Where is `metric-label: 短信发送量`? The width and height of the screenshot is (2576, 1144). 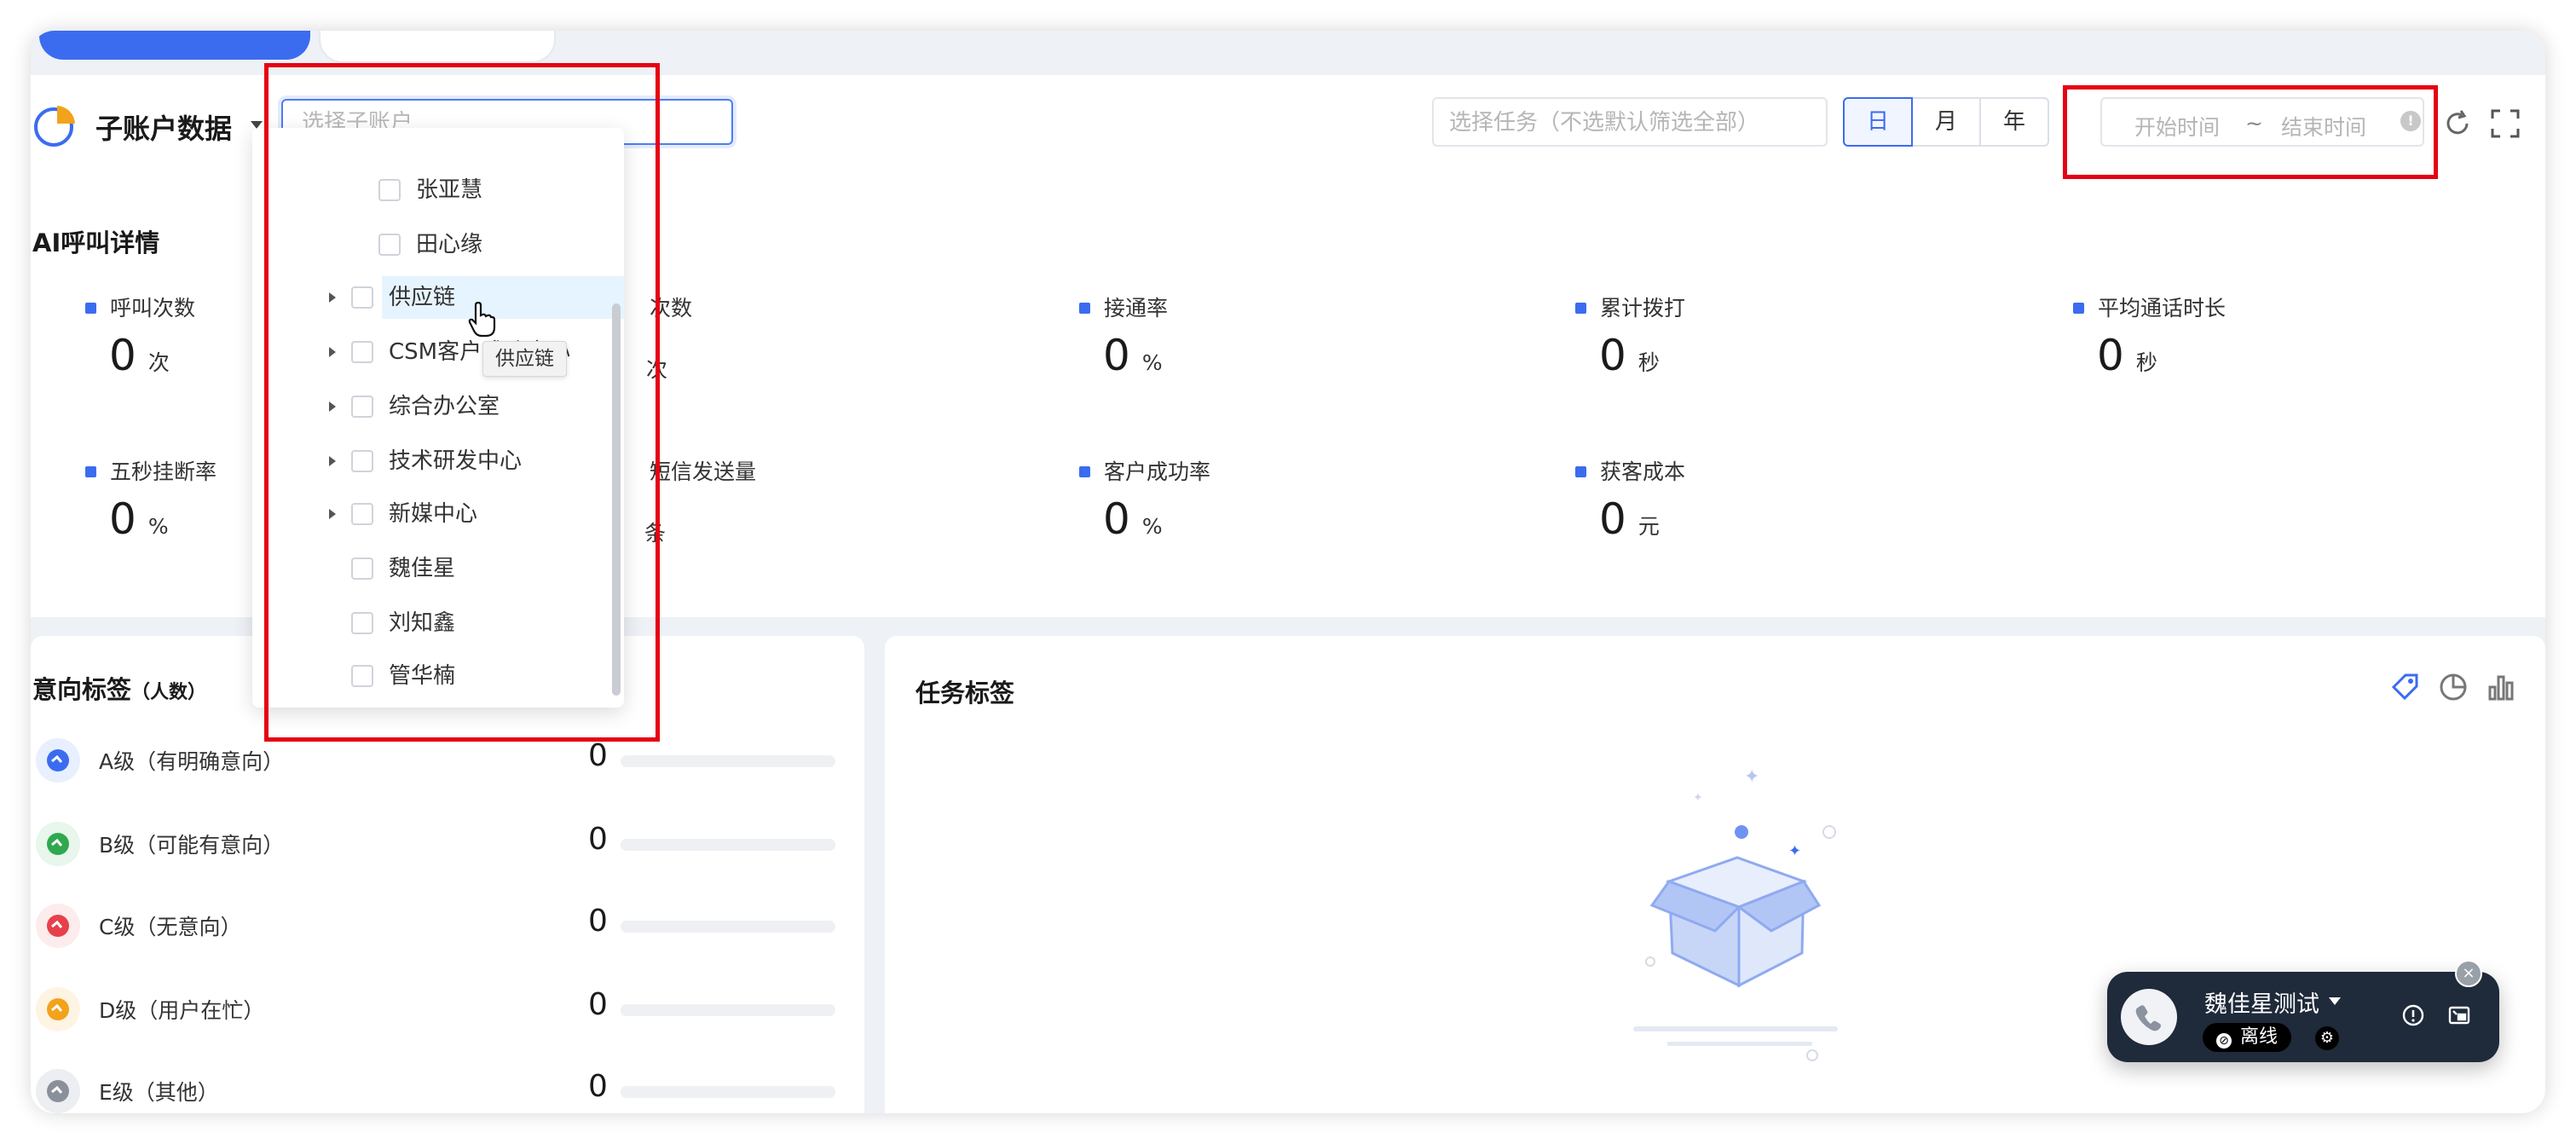 metric-label: 短信发送量 is located at coordinates (703, 471).